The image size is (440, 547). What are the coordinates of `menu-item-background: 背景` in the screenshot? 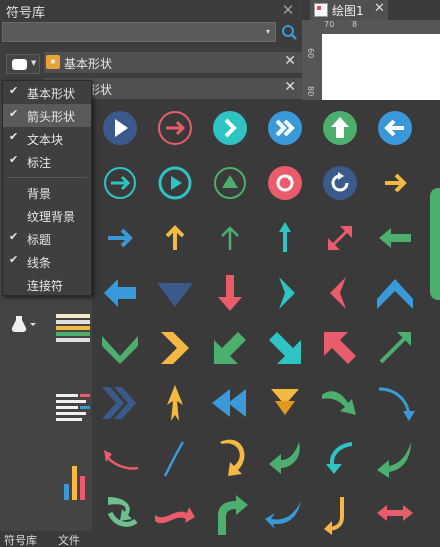 It's located at (47, 192).